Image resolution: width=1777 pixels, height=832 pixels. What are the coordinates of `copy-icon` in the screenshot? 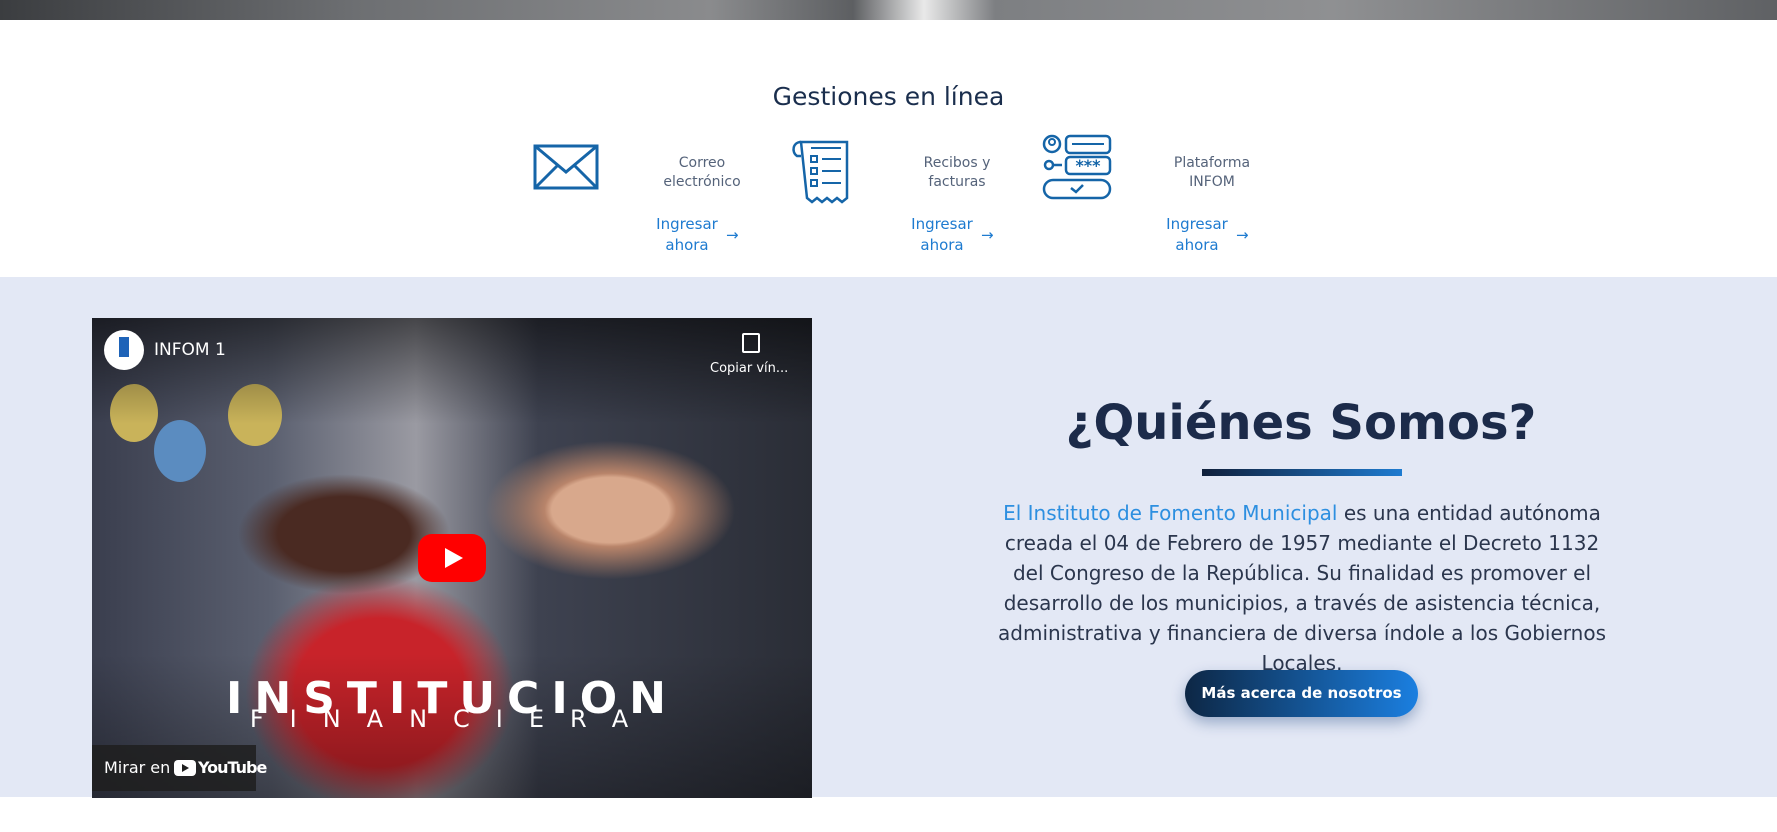 It's located at (751, 343).